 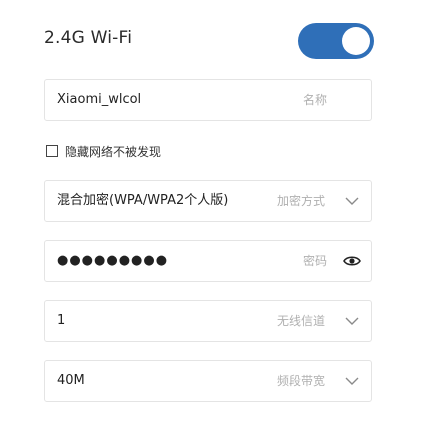 What do you see at coordinates (52, 151) in the screenshot?
I see `hide-network-checkbox` at bounding box center [52, 151].